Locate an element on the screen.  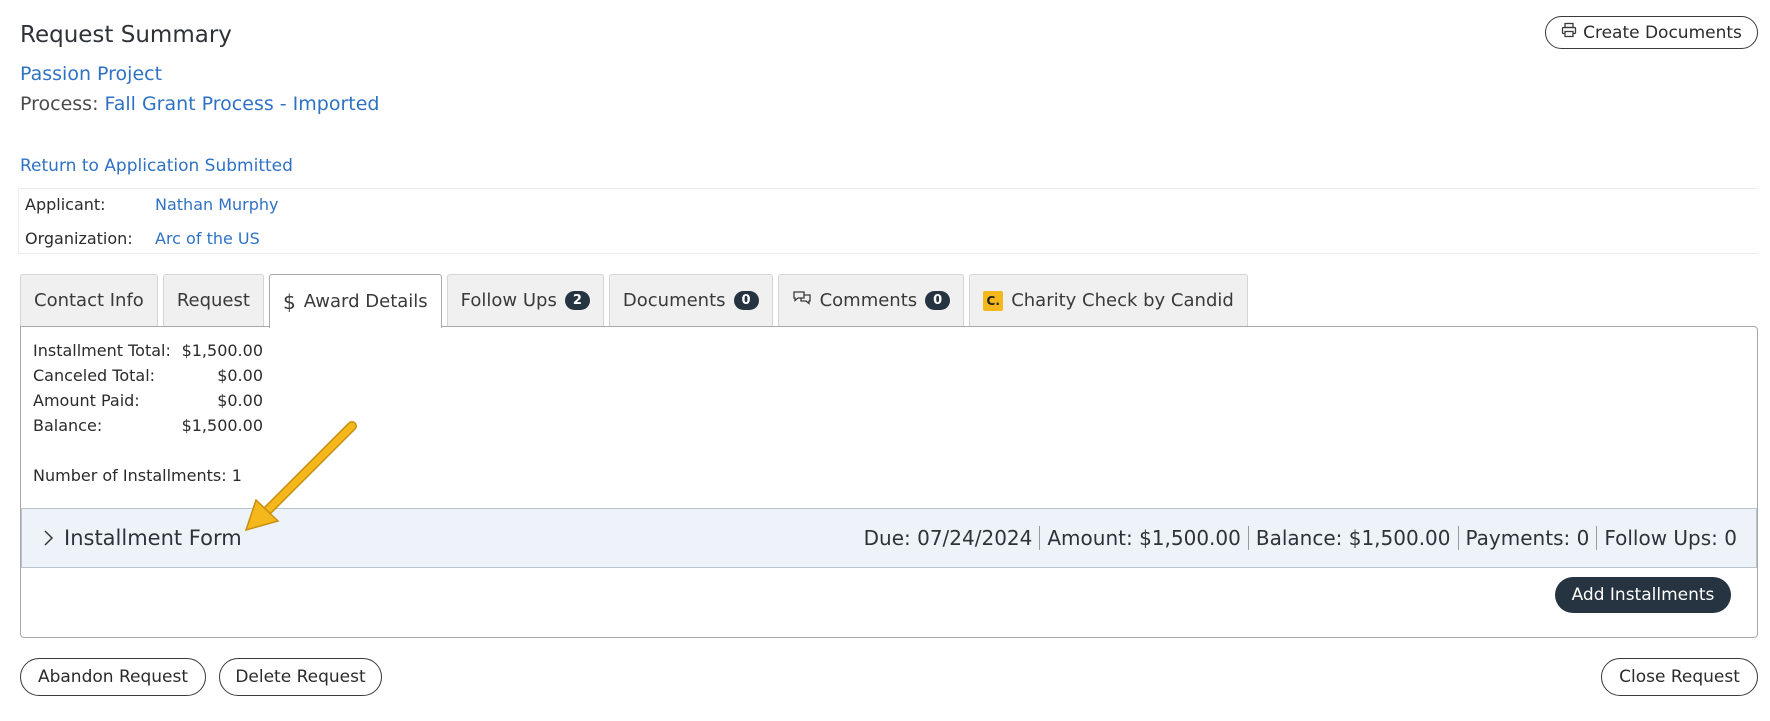
tab-award-details: $ Award Details is located at coordinates (355, 301).